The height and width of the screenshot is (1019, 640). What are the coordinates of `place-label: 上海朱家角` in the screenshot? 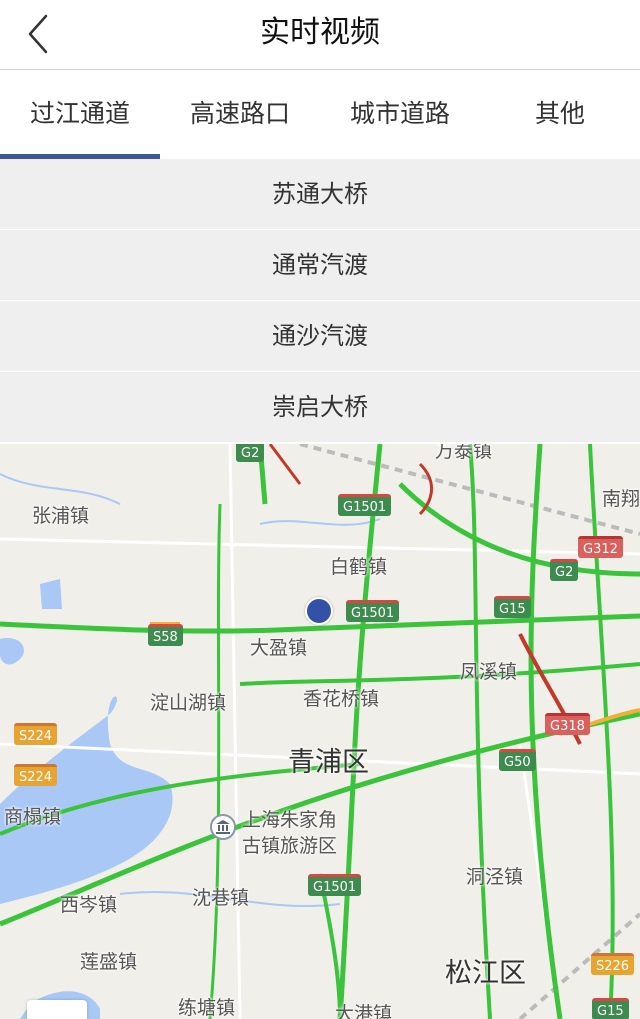 It's located at (290, 820).